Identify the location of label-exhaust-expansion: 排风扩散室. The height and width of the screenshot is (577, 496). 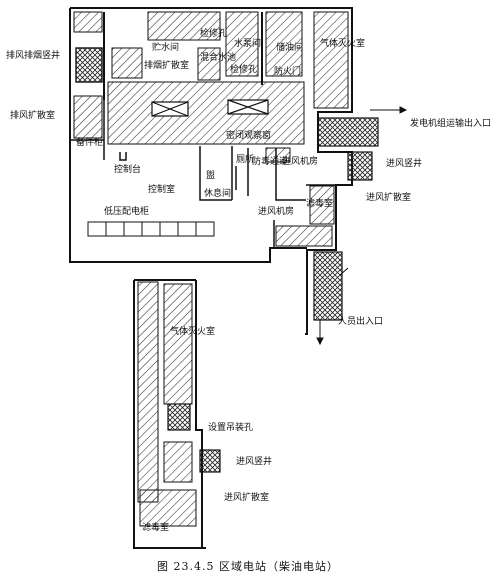
(32, 115).